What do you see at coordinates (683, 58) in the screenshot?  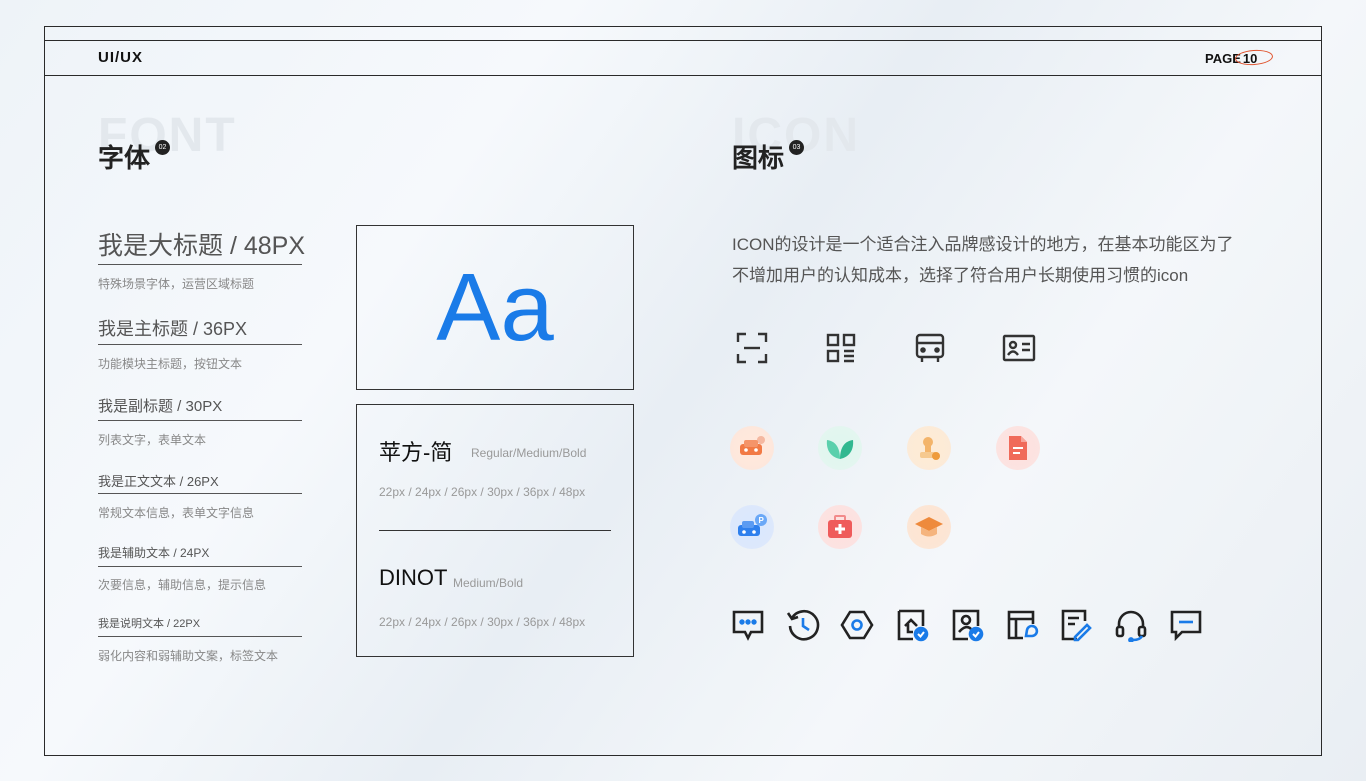 I see `header-bar` at bounding box center [683, 58].